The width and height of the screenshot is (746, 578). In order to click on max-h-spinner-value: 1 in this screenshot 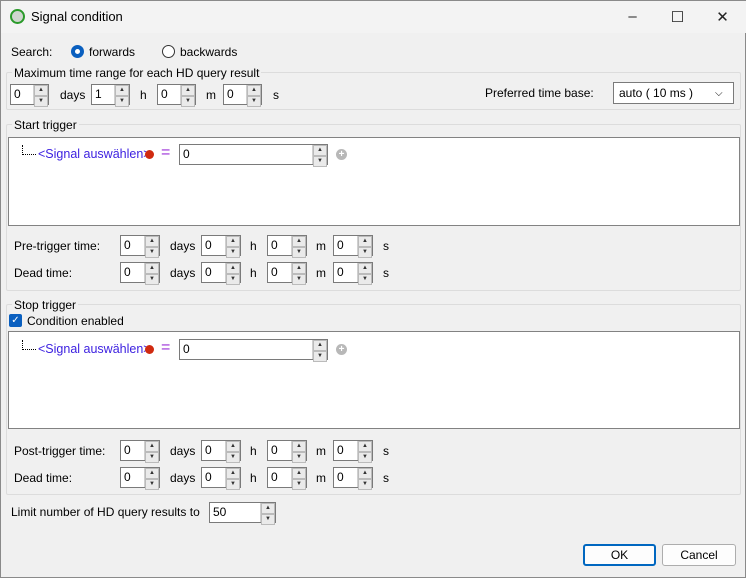, I will do `click(98, 94)`.